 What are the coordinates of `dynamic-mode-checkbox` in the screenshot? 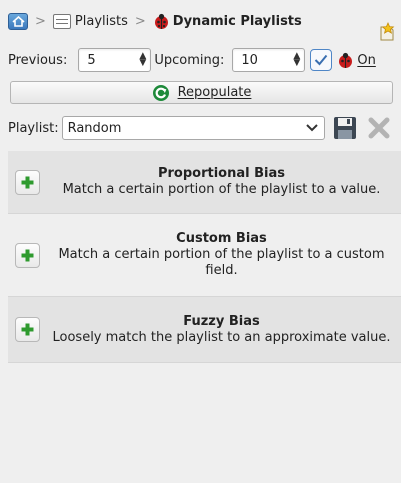 It's located at (321, 60).